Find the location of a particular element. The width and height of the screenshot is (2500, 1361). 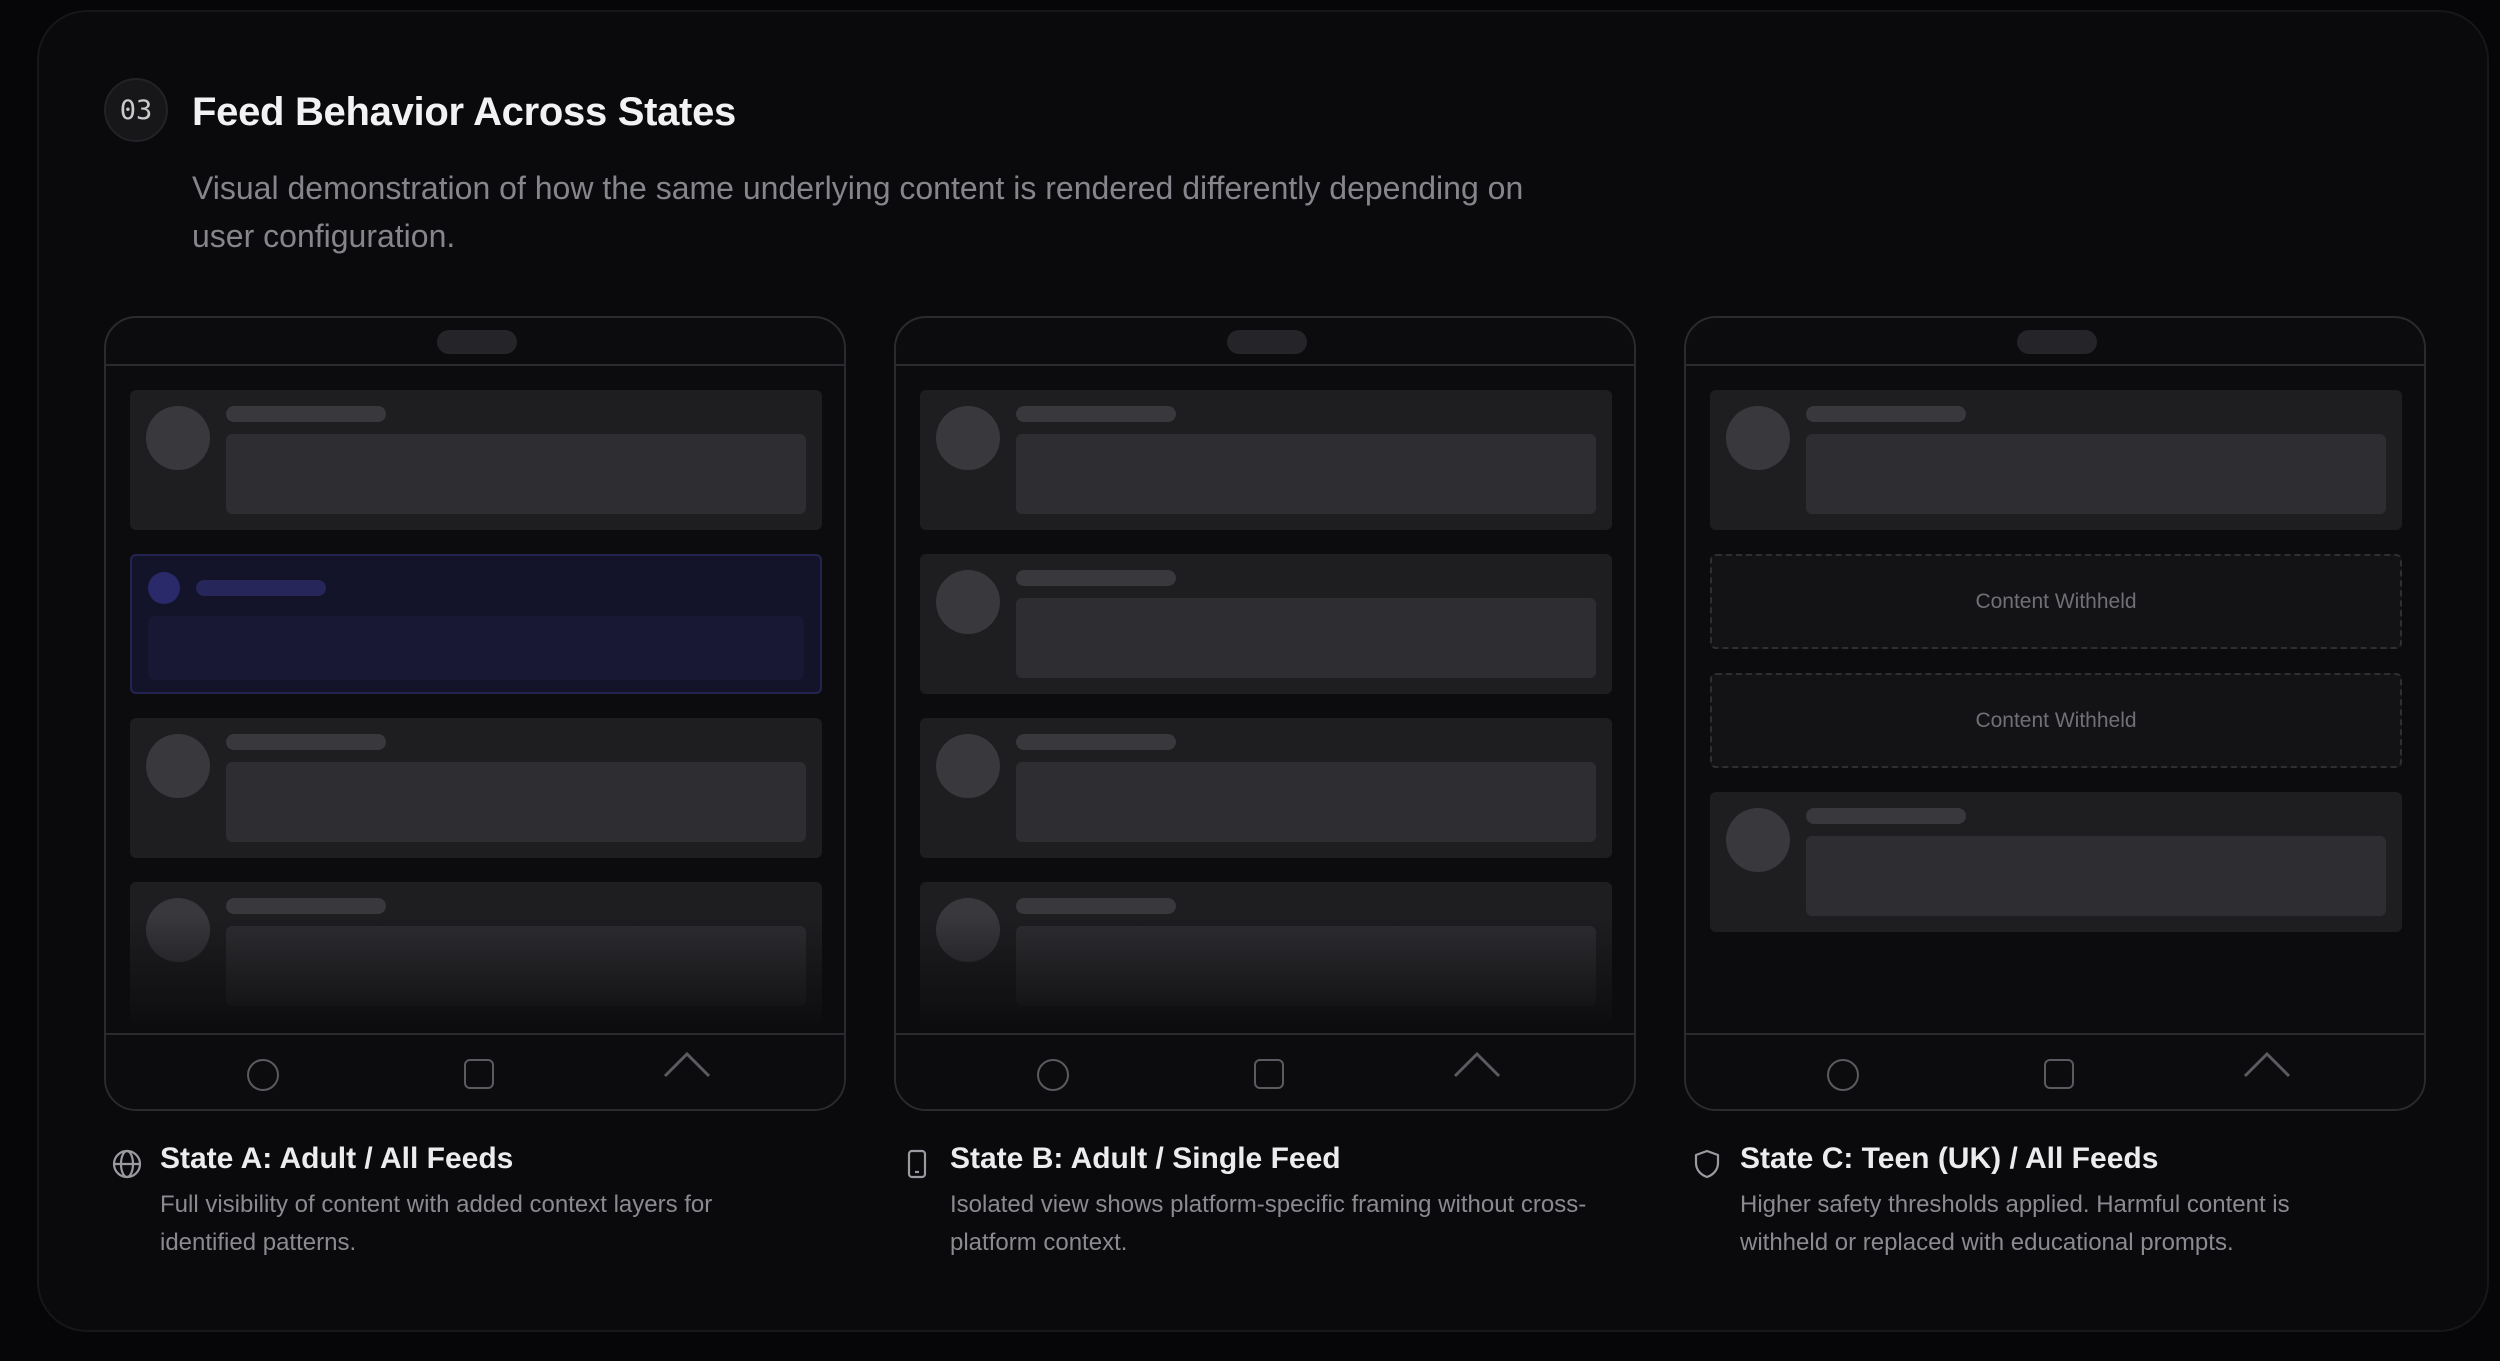

context-avatar is located at coordinates (164, 588).